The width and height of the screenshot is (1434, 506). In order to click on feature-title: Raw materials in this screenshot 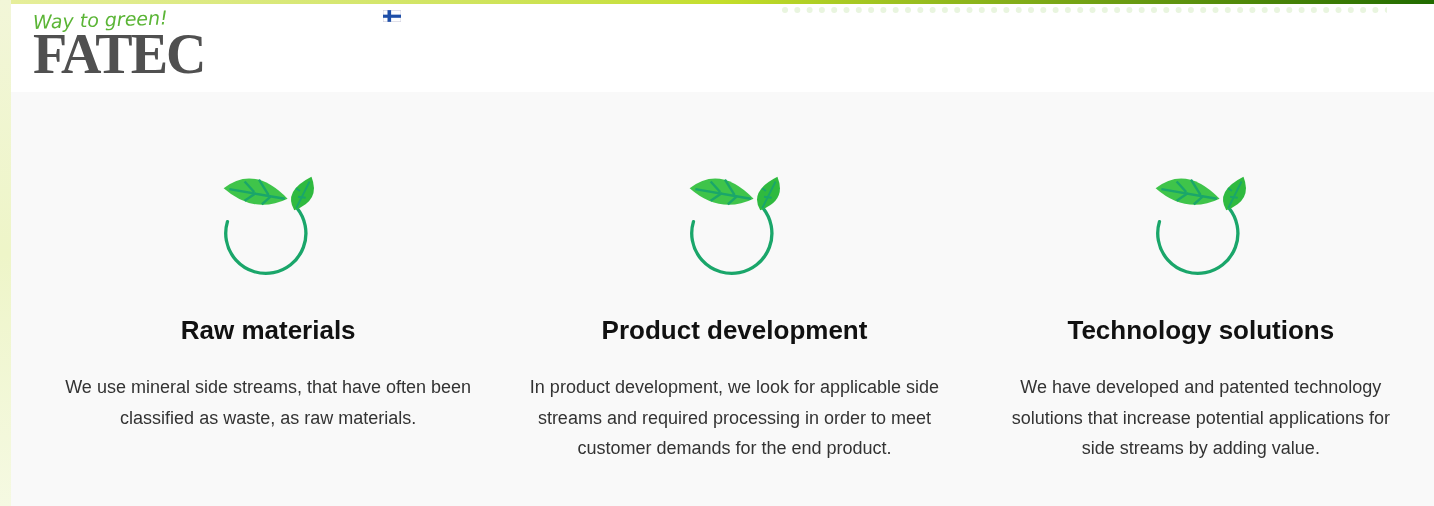, I will do `click(268, 330)`.